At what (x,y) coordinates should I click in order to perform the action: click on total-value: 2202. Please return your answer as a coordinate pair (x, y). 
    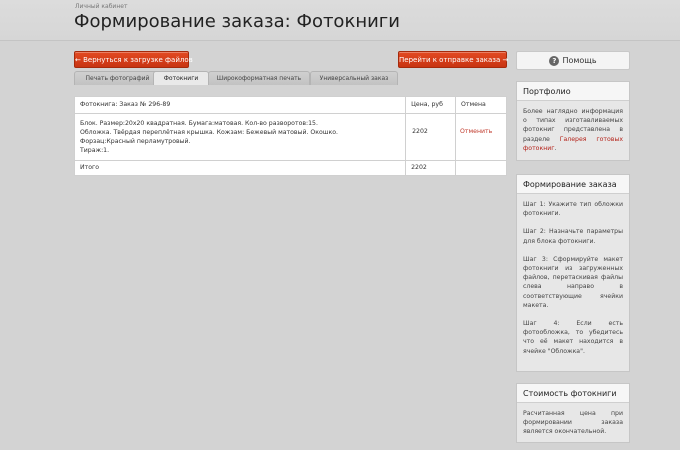
    Looking at the image, I should click on (431, 168).